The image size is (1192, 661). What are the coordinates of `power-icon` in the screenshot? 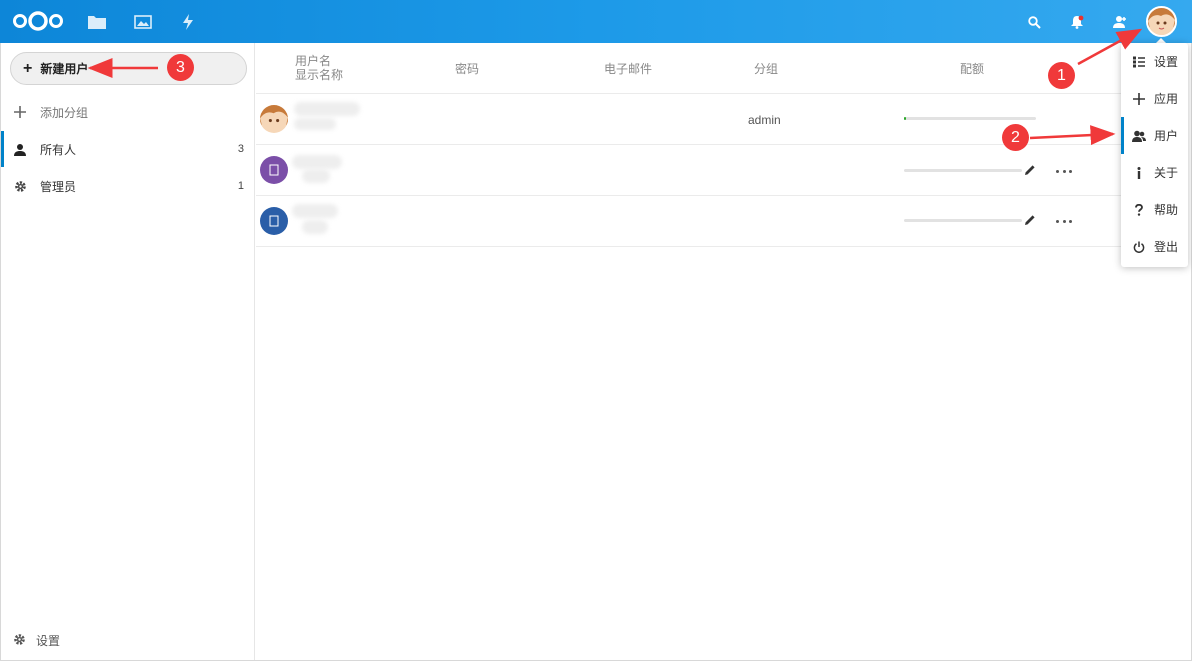 It's located at (1139, 247).